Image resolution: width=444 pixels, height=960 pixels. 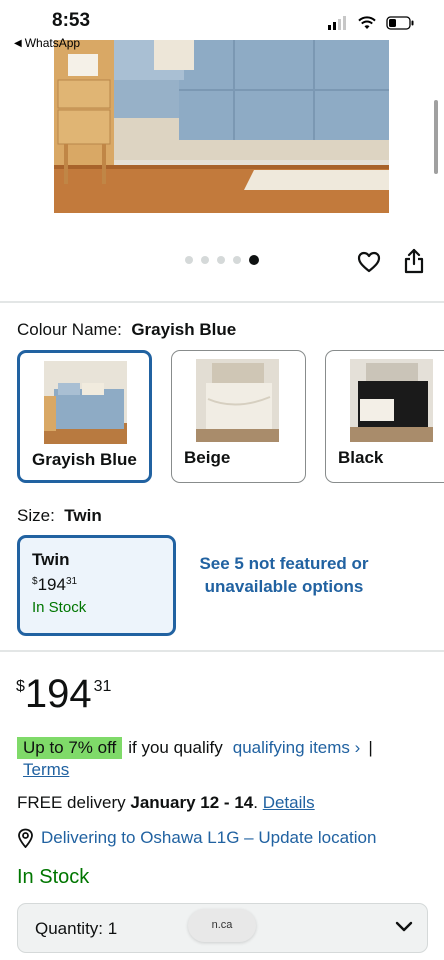 What do you see at coordinates (52, 43) in the screenshot?
I see `back-app-label: WhatsApp` at bounding box center [52, 43].